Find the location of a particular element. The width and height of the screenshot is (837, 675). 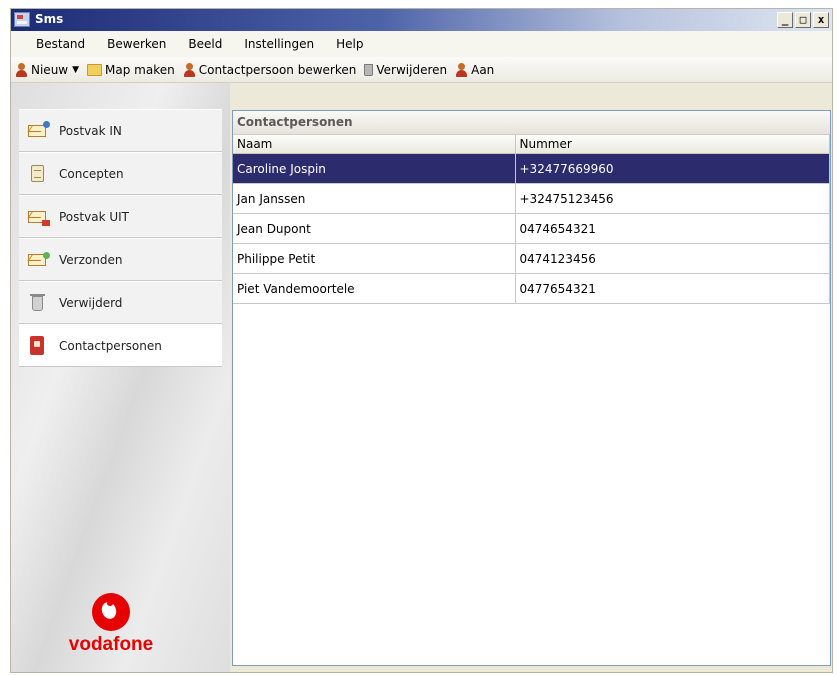

table-row: Jan Janssen +32475123456 is located at coordinates (531, 198).